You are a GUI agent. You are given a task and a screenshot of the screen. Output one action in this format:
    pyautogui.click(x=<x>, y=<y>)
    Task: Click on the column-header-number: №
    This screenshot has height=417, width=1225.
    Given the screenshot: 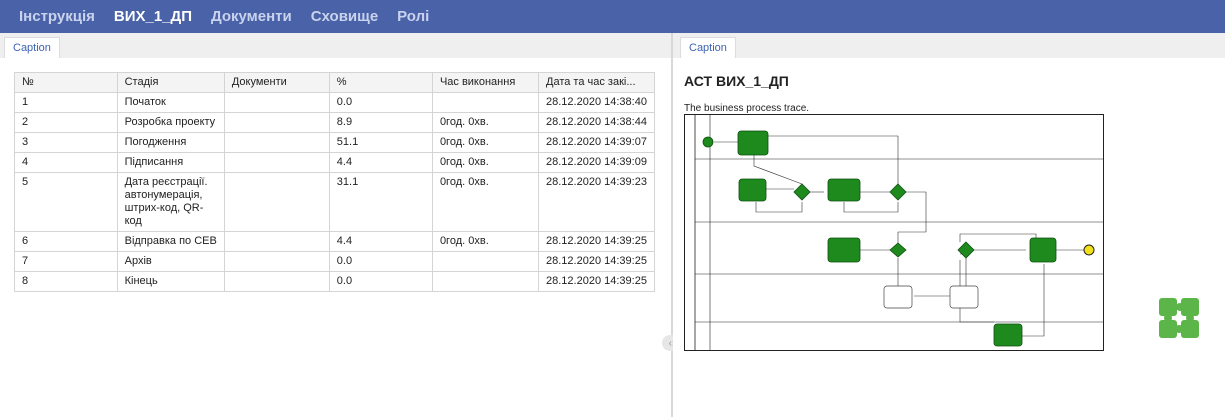 What is the action you would take?
    pyautogui.click(x=66, y=82)
    